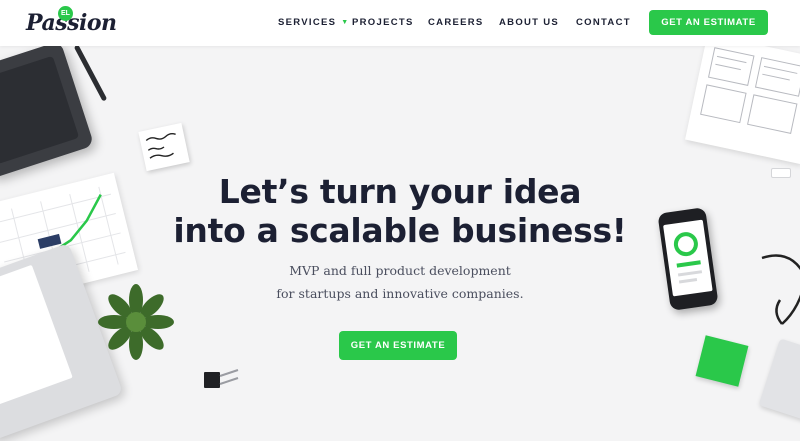 The height and width of the screenshot is (441, 800). I want to click on hero-heading-line-1: Let’s turn your idea, so click(400, 191).